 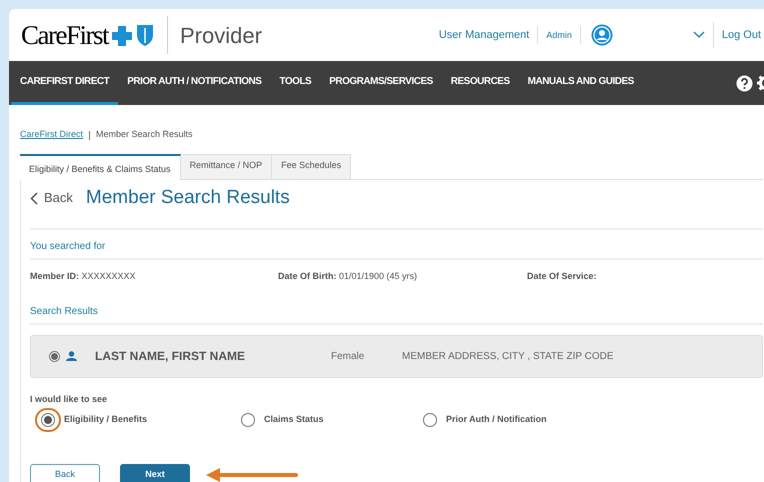 I want to click on breadcrumb-link: CareFirst Direct, so click(x=52, y=135).